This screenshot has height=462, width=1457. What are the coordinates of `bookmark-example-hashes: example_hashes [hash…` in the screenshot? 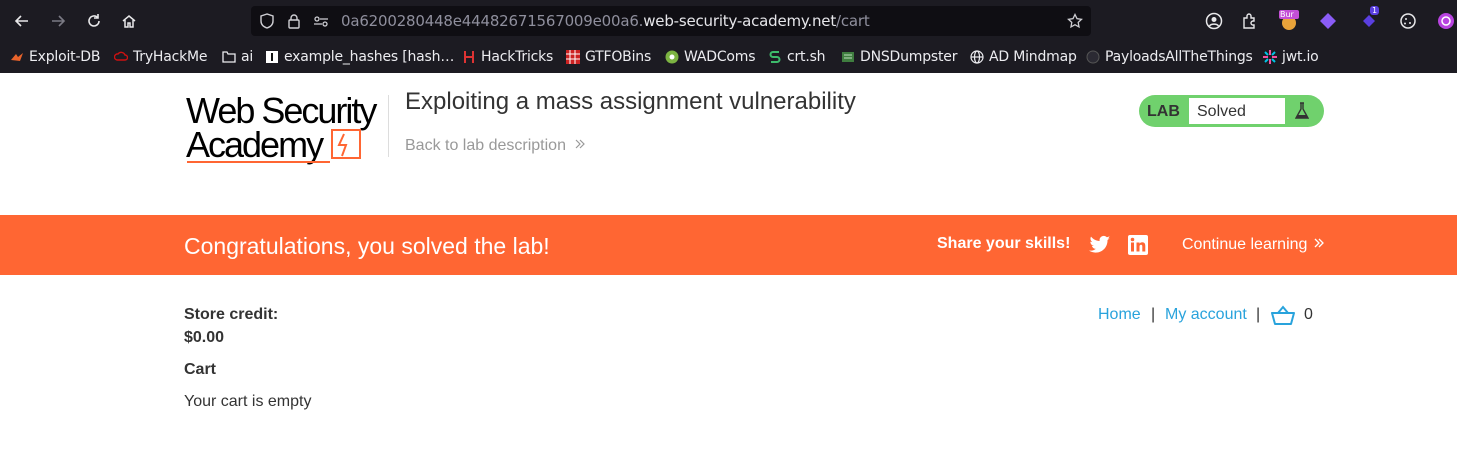 It's located at (359, 57).